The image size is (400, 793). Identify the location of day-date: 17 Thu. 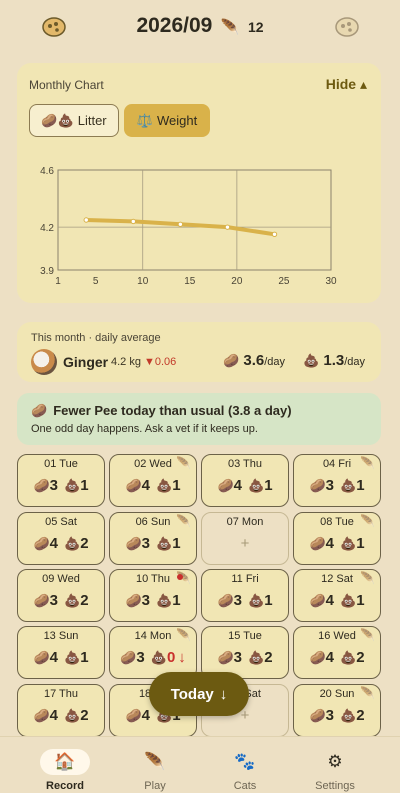
(61, 694).